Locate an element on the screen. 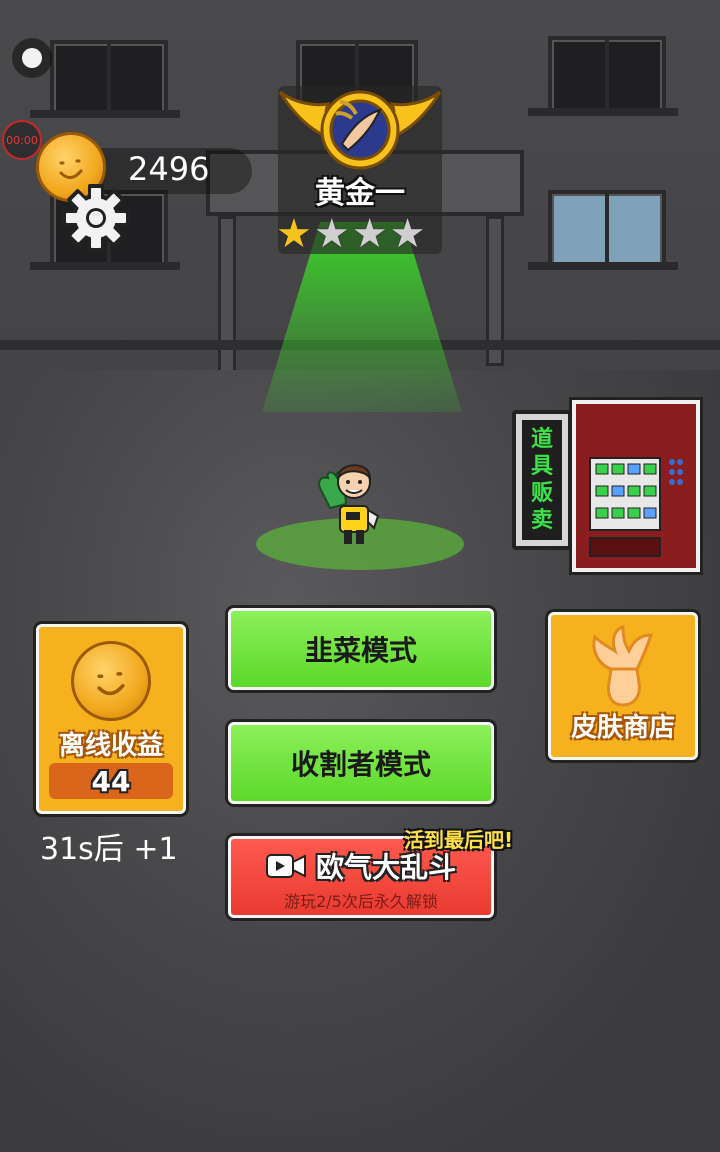  reaper-mode-button: 收割者模式 is located at coordinates (361, 763).